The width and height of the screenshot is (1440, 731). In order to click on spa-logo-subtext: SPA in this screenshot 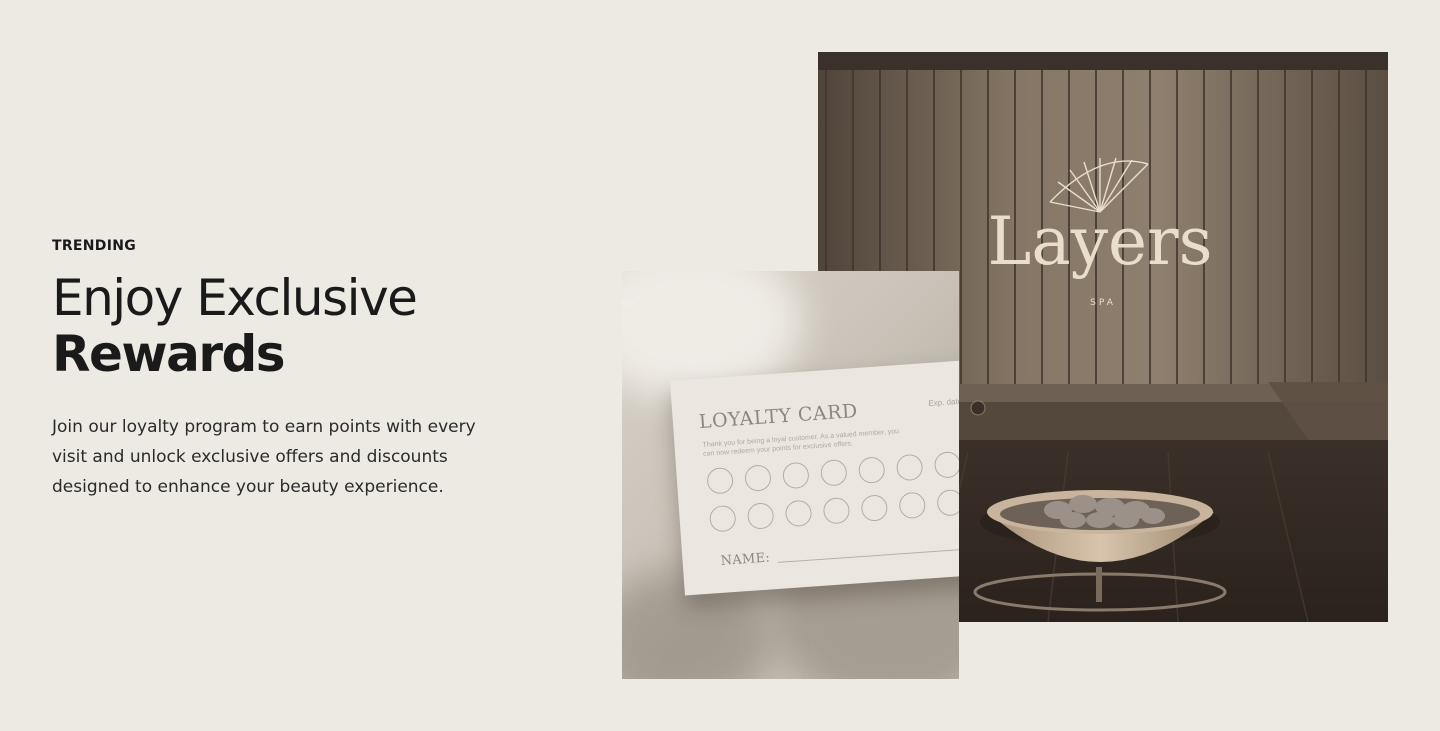, I will do `click(1103, 303)`.